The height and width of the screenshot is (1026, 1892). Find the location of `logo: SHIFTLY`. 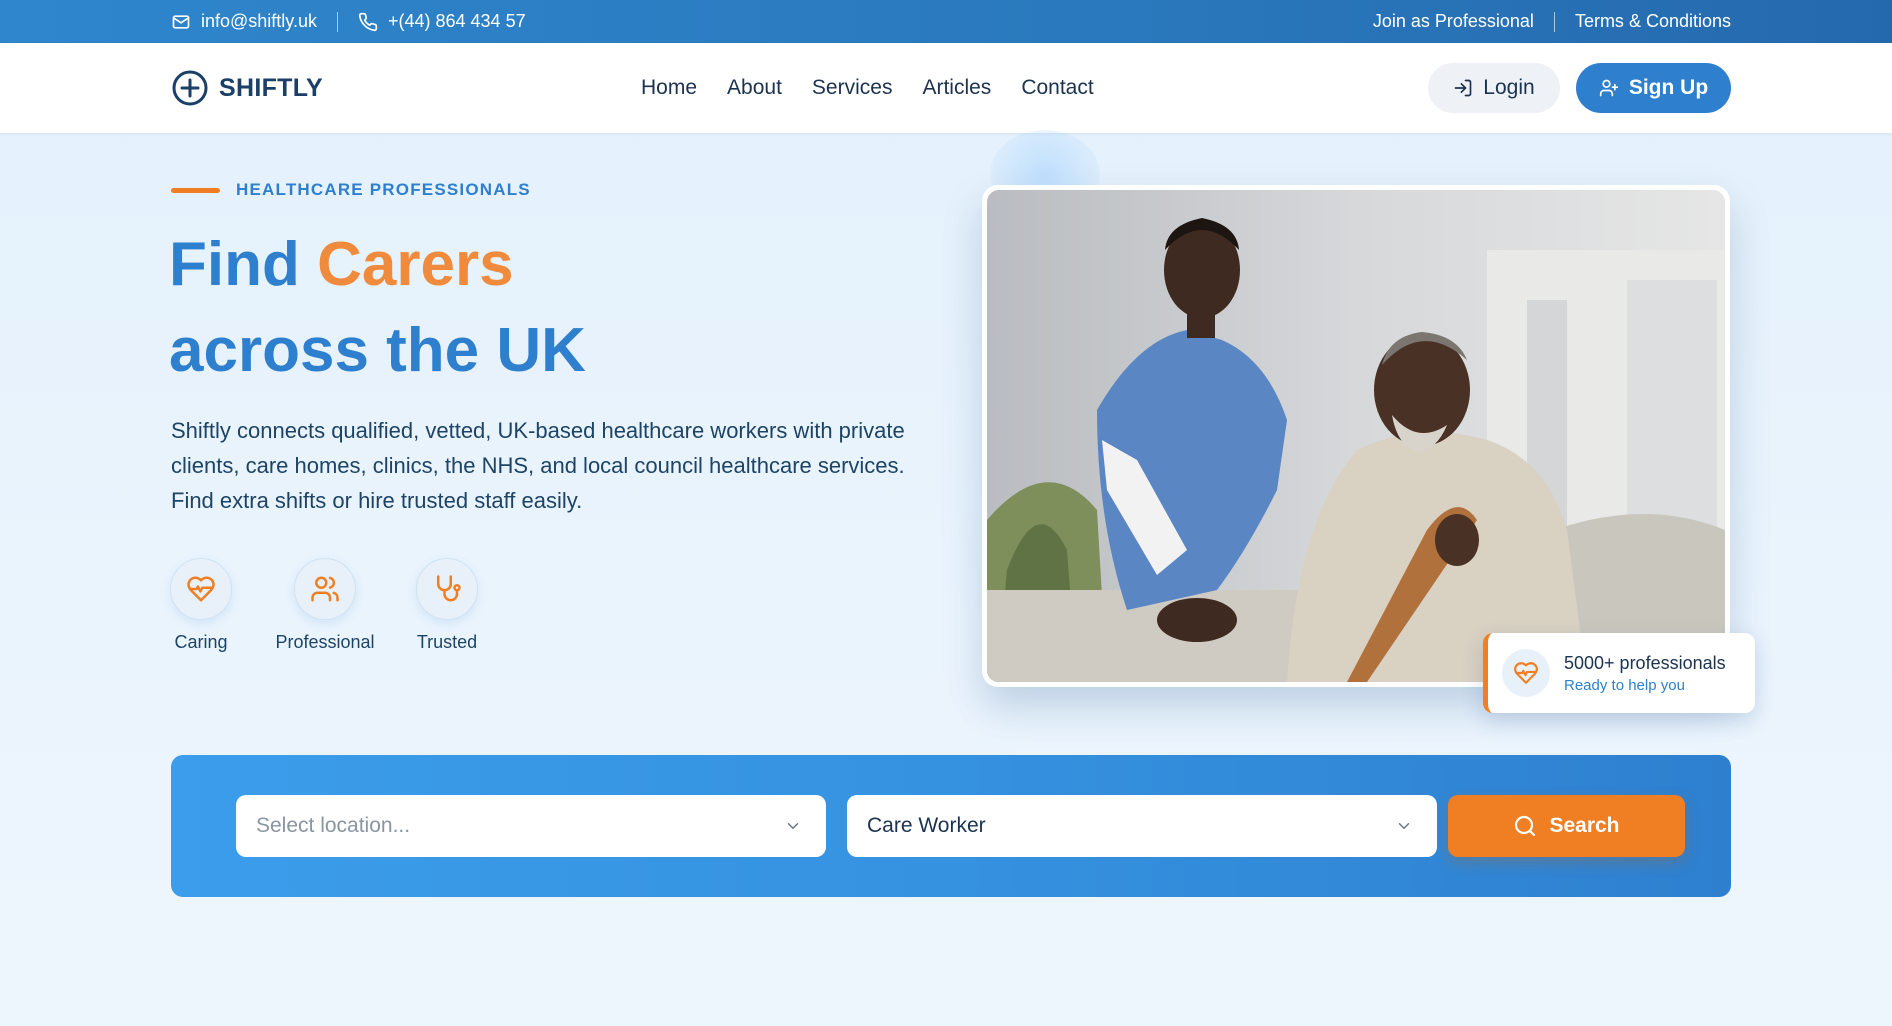

logo: SHIFTLY is located at coordinates (247, 88).